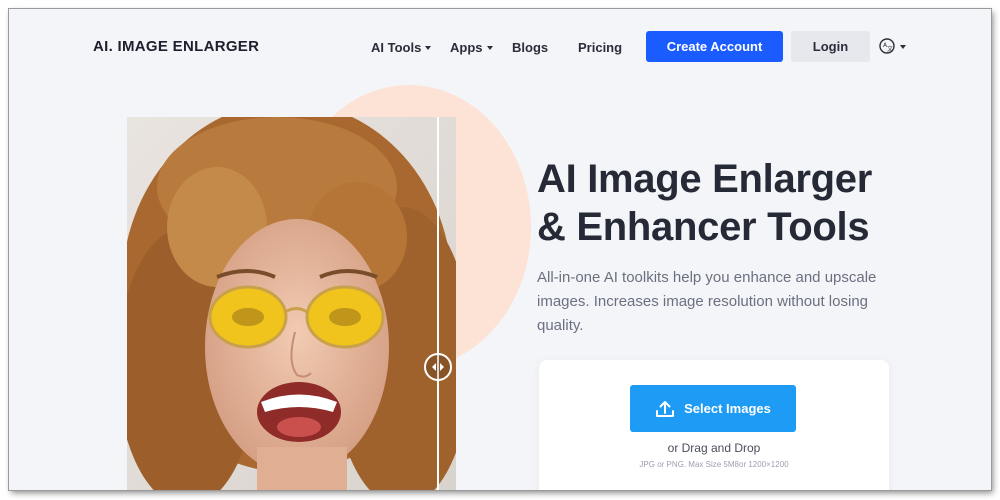  Describe the element at coordinates (714, 464) in the screenshot. I see `file-hint-text: JPG or PNG. Max Size 5M8or 1200×1200` at that location.